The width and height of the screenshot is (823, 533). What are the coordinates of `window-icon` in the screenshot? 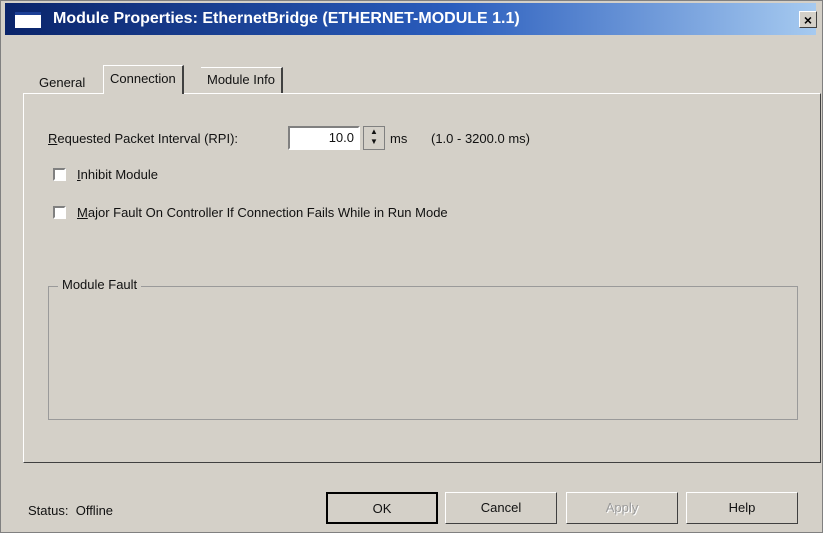 It's located at (28, 20).